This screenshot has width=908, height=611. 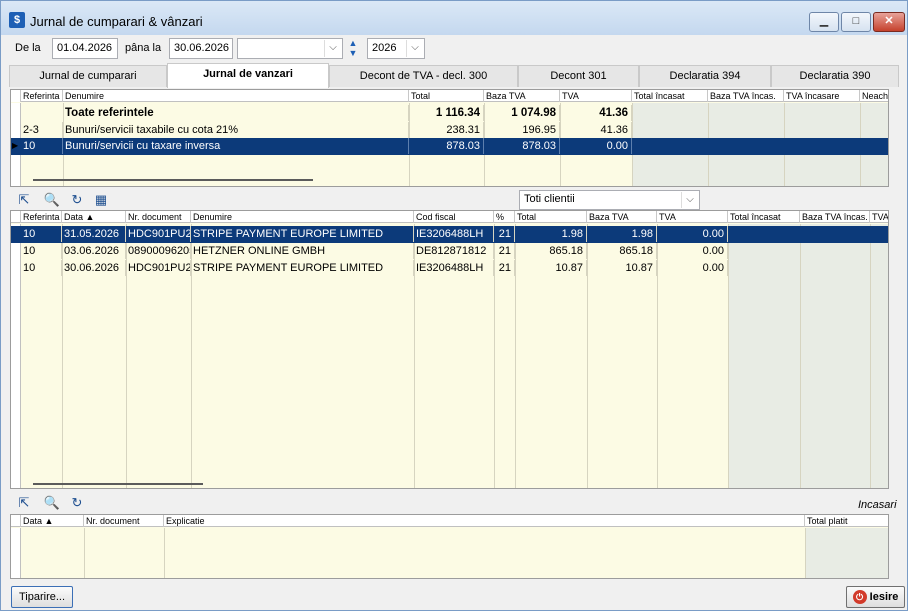 I want to click on tab-decont-301: Decont 301, so click(x=578, y=76).